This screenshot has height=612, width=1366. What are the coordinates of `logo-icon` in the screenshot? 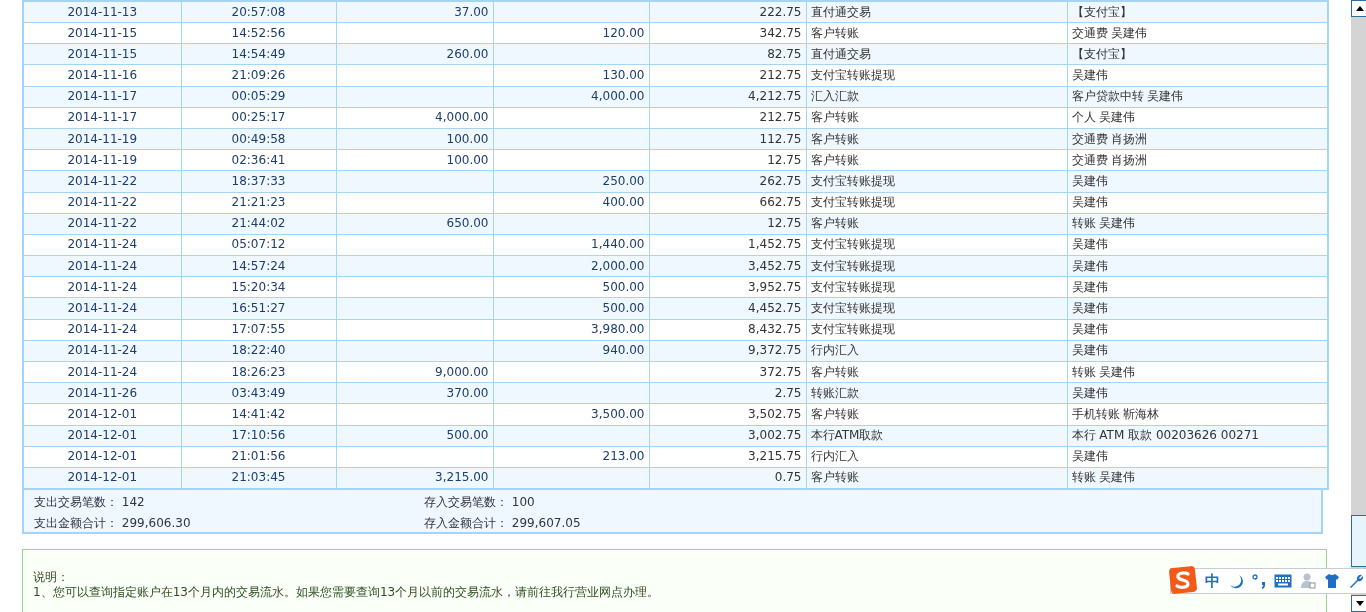 It's located at (1183, 580).